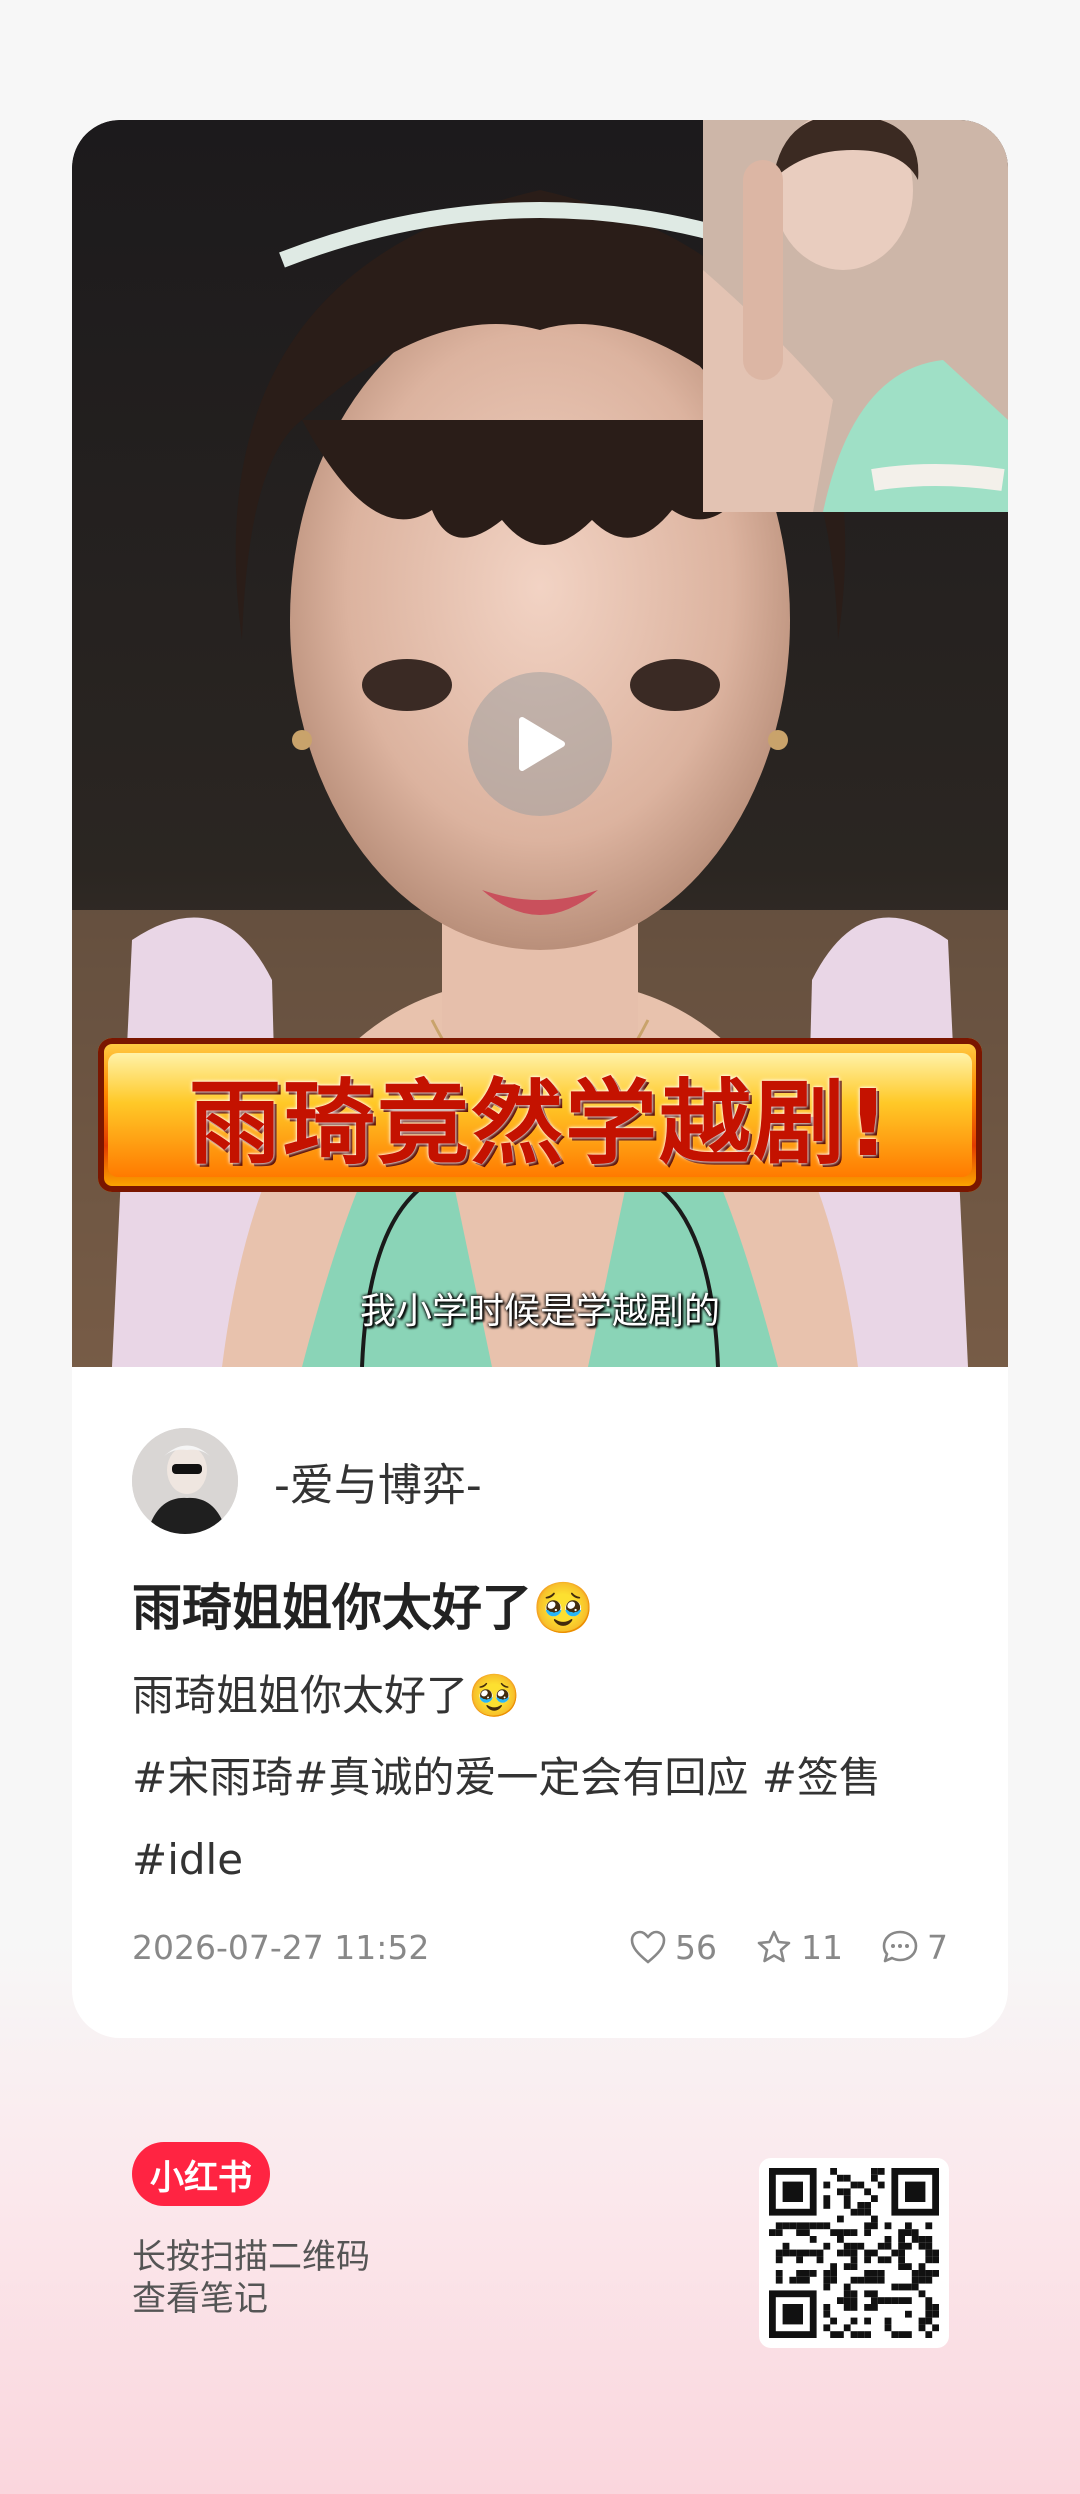 This screenshot has height=2494, width=1080. I want to click on like-stat: 56, so click(673, 1947).